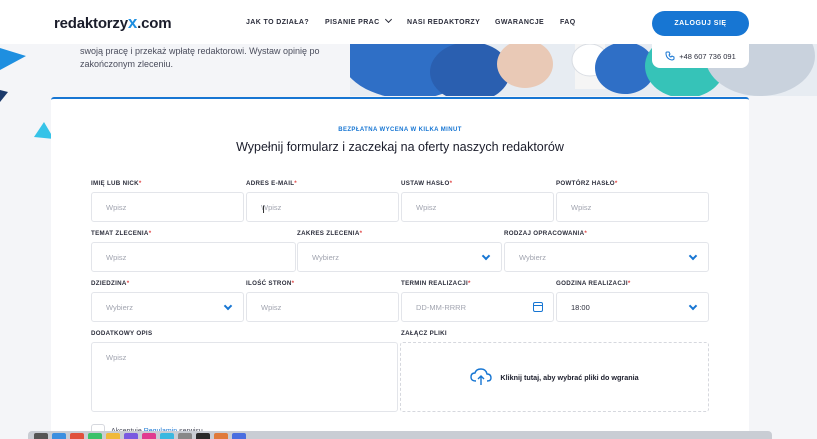 The width and height of the screenshot is (817, 439). Describe the element at coordinates (632, 207) in the screenshot. I see `password-repeat-input: Wpisz` at that location.